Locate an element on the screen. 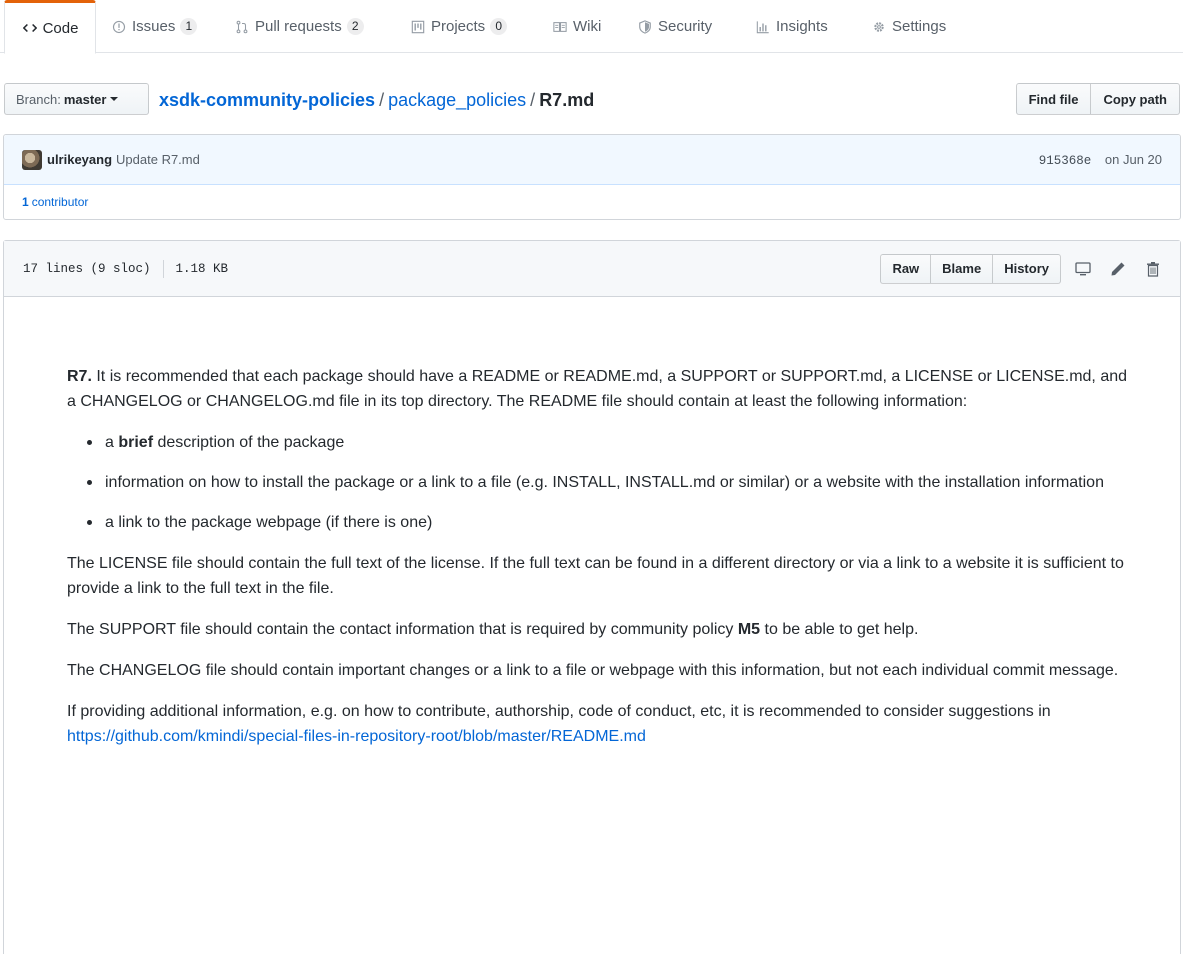 This screenshot has height=954, width=1183. commit-author-link: ulrikeyang is located at coordinates (79, 159).